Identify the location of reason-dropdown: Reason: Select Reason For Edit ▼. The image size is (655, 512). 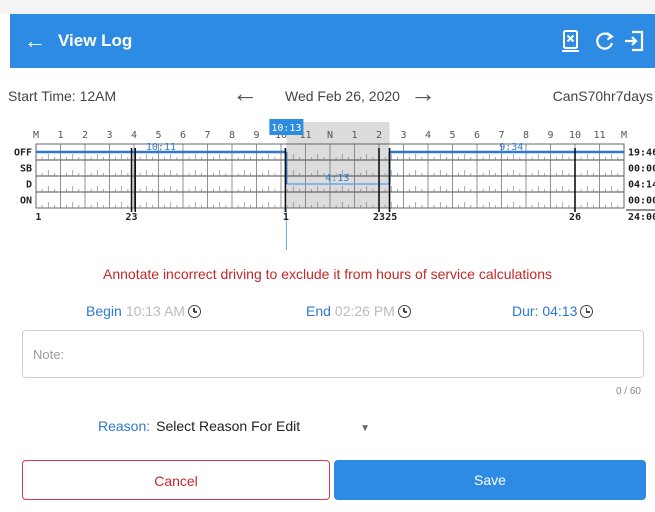
(234, 426).